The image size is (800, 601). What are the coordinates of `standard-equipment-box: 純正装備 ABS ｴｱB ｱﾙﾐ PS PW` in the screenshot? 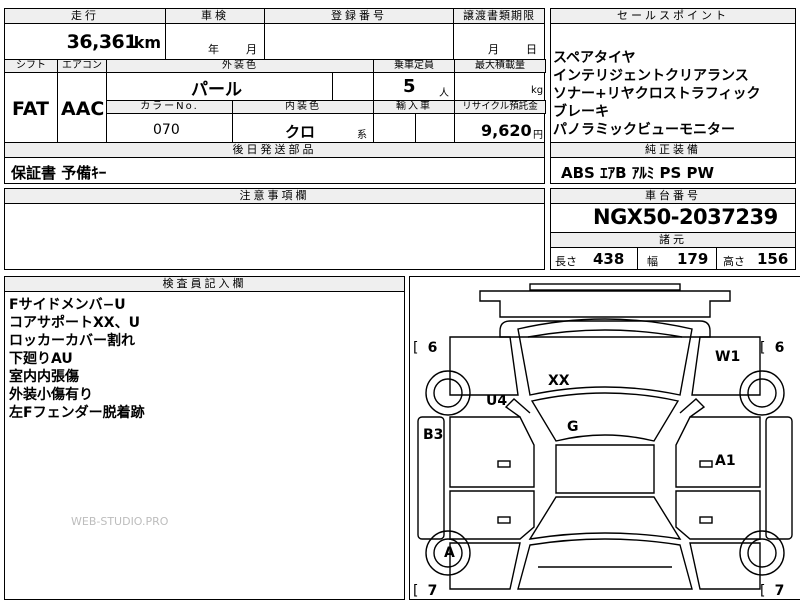 It's located at (673, 163).